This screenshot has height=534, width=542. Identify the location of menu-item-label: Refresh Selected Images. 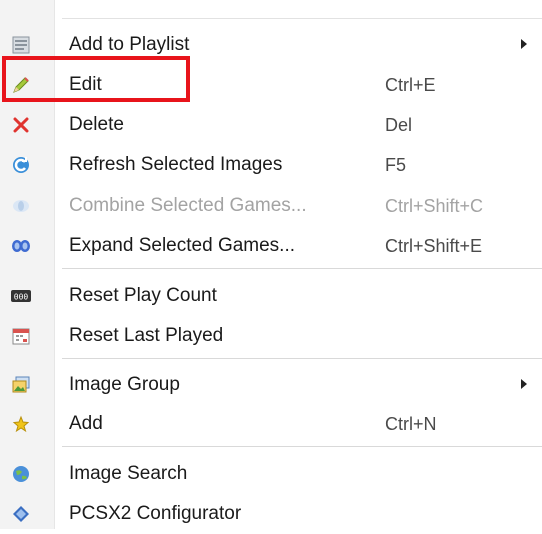
(176, 164).